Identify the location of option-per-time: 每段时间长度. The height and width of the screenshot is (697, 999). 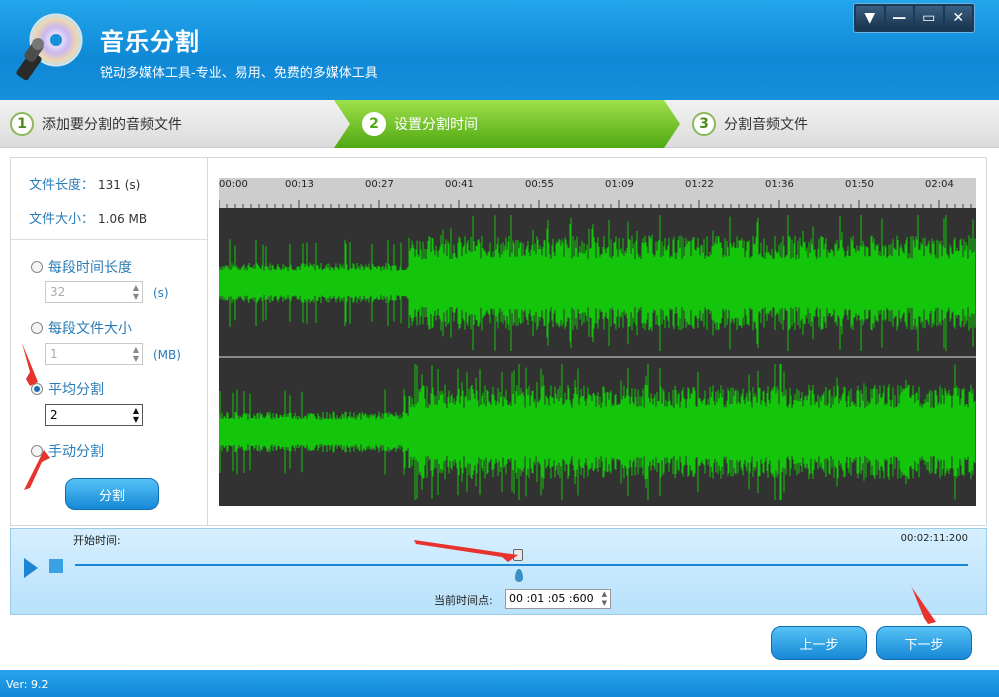
(81, 267).